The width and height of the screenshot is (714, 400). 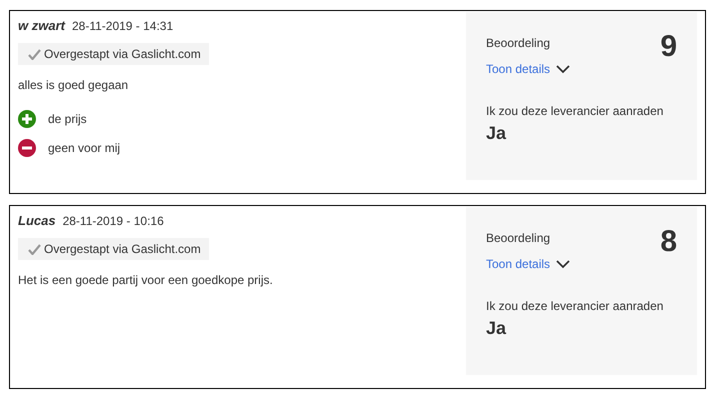 I want to click on rating-score: 8, so click(x=668, y=242).